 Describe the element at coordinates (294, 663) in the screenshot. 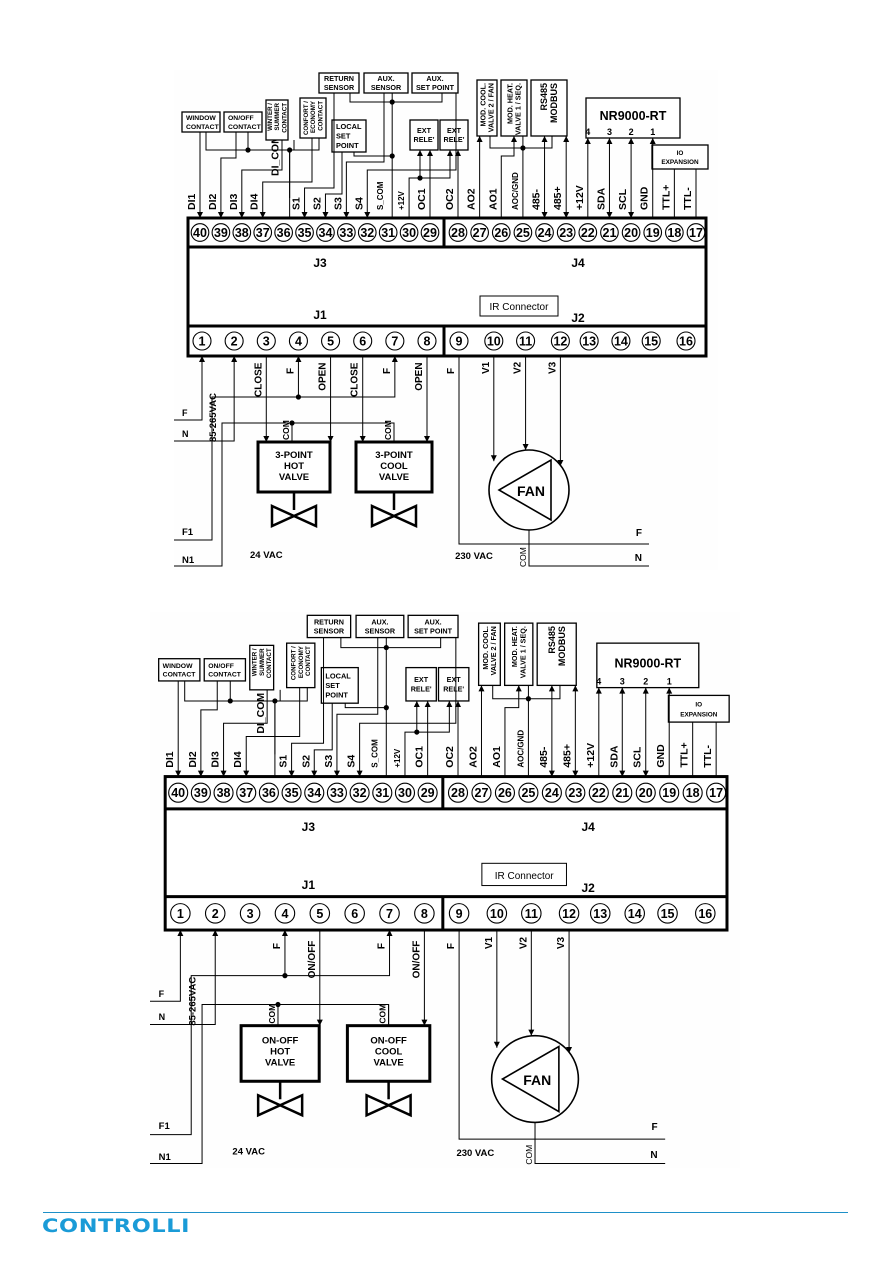

I see `confort-economy-contact-box-label: CONFORT /` at that location.